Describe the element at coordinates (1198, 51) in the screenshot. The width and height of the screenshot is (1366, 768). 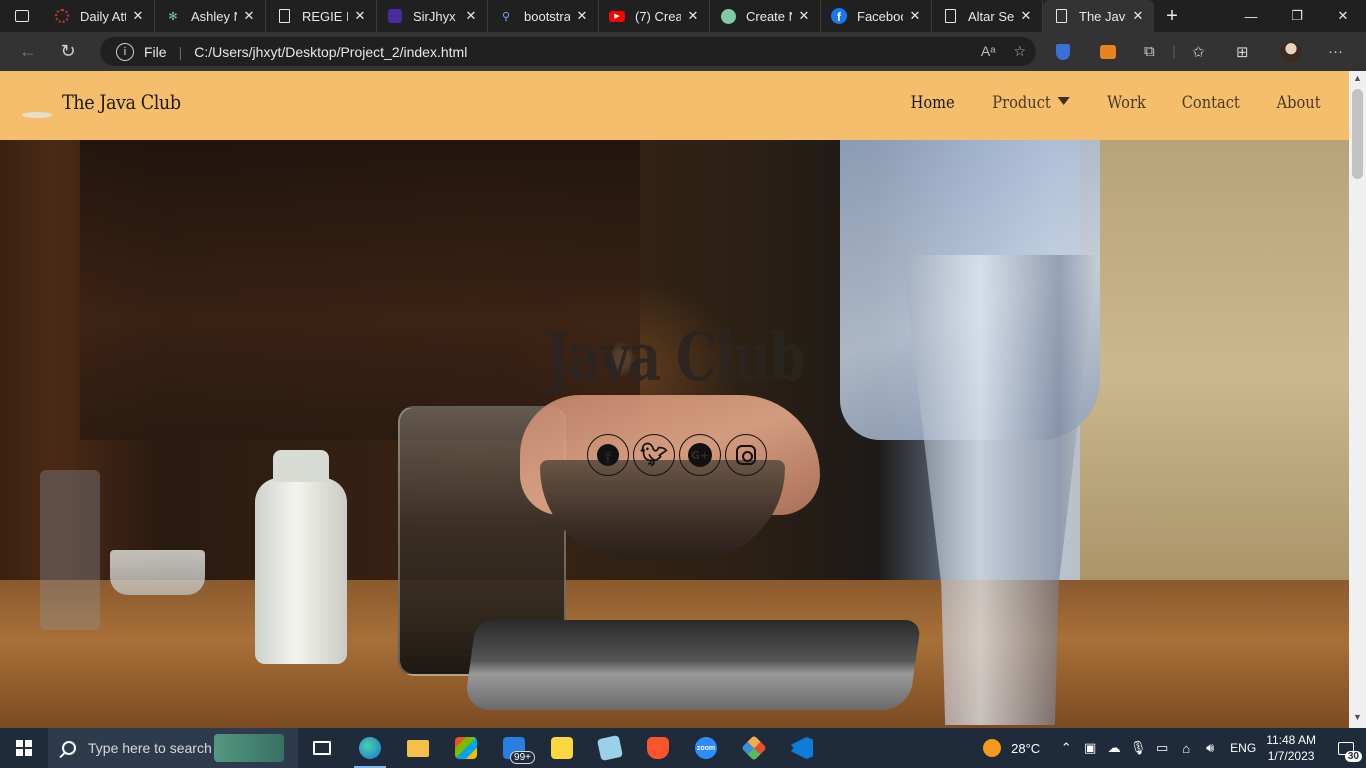
I see `favorites-icon: ✩` at that location.